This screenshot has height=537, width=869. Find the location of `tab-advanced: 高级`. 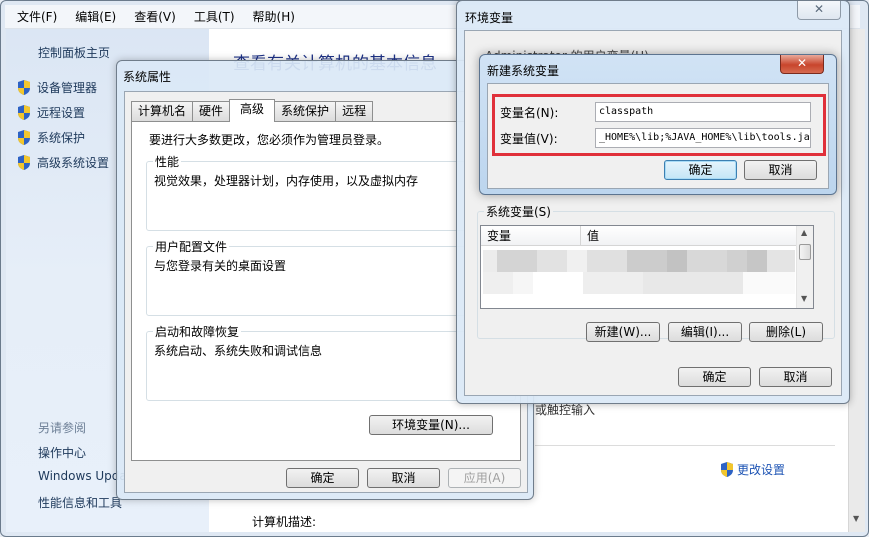

tab-advanced: 高级 is located at coordinates (252, 110).